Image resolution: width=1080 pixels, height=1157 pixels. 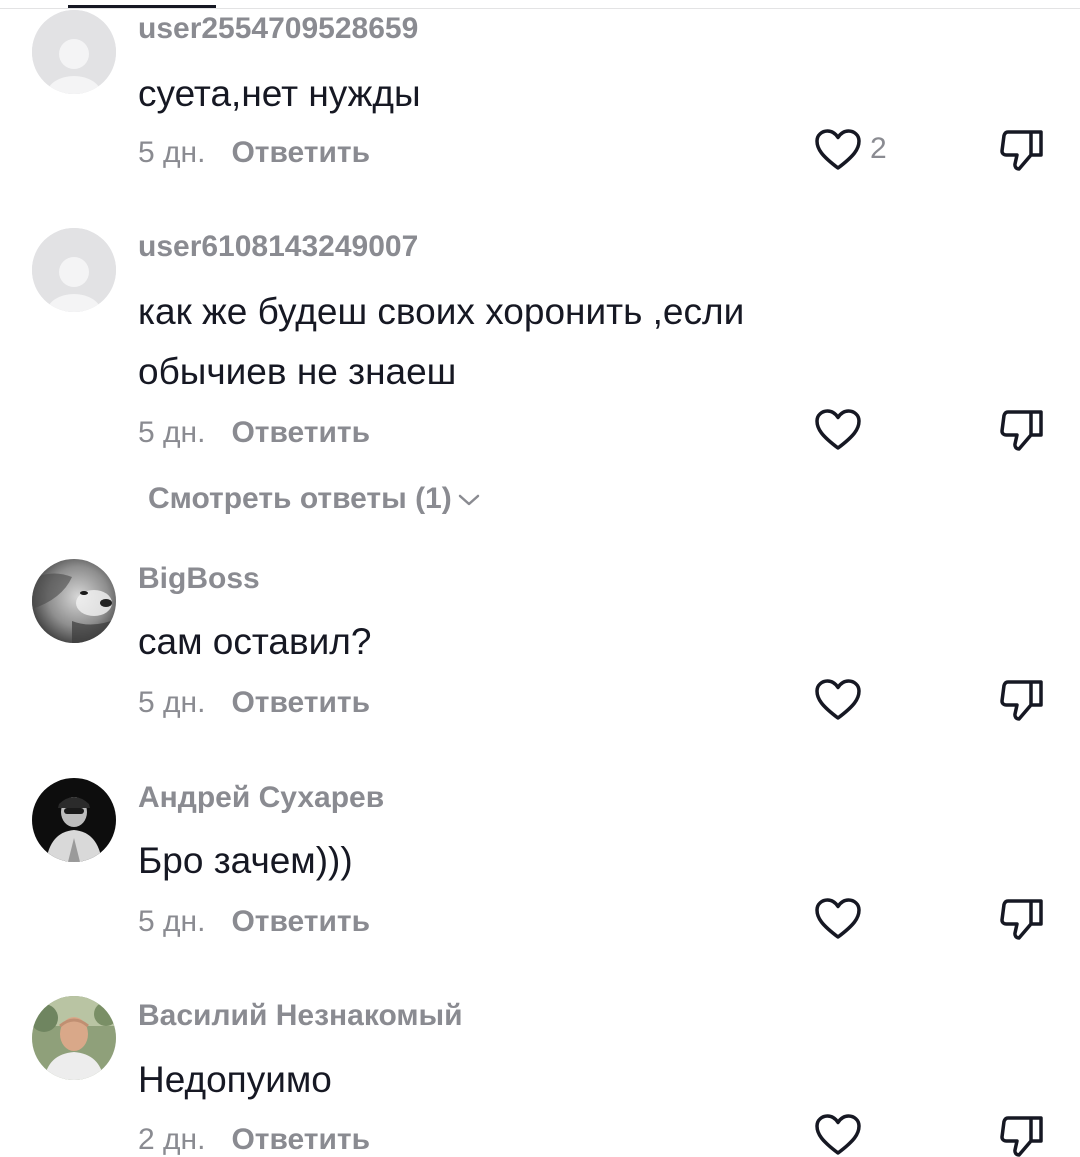 I want to click on comment-username: Андрей Сухарев, so click(x=261, y=798).